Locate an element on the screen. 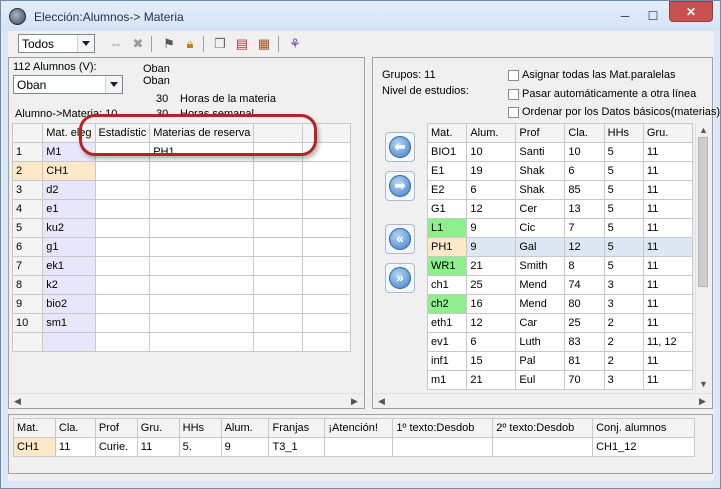  column-header: Mat. is located at coordinates (447, 133).